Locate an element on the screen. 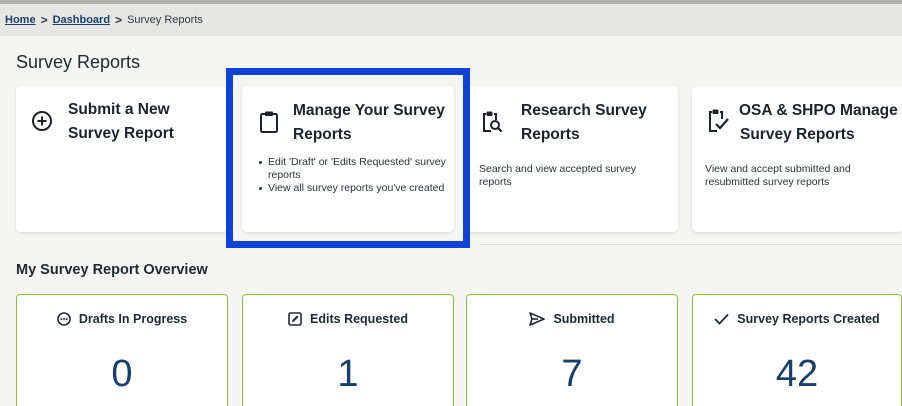 This screenshot has height=406, width=902. stat-card-edits-requested: Edits Requested 1 is located at coordinates (348, 350).